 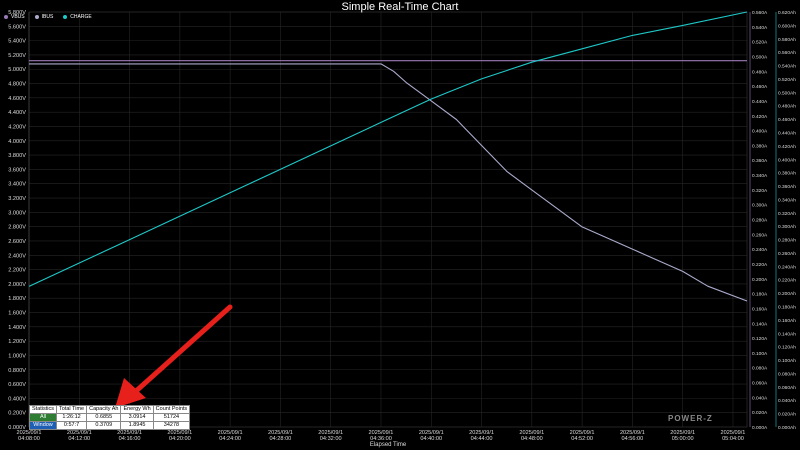 What do you see at coordinates (760, 369) in the screenshot?
I see `y-right-current-tick-label: 0.080A` at bounding box center [760, 369].